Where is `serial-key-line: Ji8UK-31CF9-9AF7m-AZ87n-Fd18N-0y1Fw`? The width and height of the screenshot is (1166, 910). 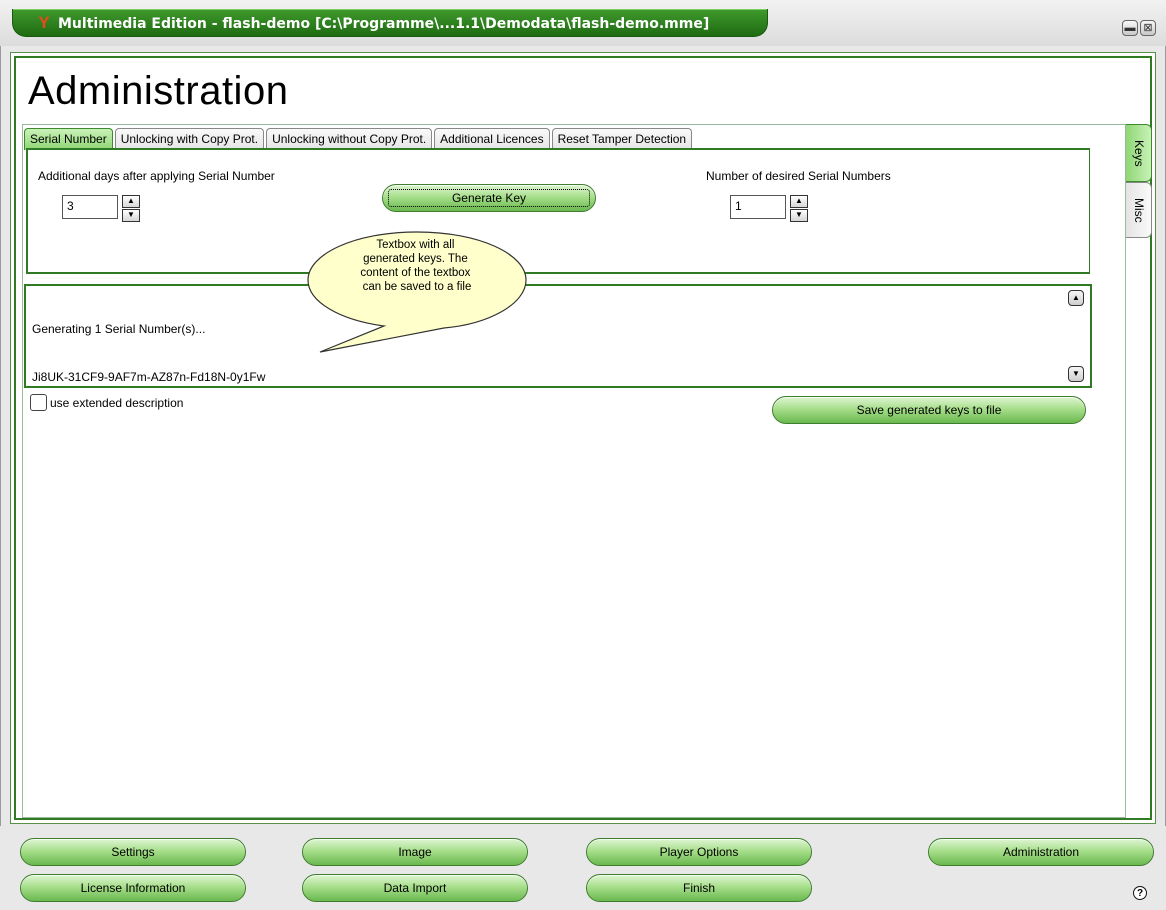
serial-key-line: Ji8UK-31CF9-9AF7m-AZ87n-Fd18N-0y1Fw is located at coordinates (149, 377).